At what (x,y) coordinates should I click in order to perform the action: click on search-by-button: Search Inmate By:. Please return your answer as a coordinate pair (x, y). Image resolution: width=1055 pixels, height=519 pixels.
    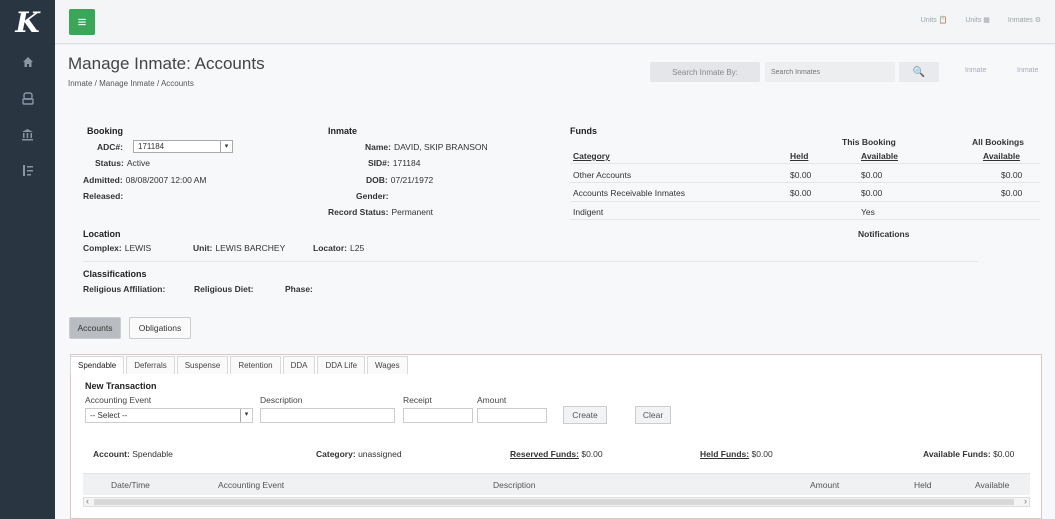
    Looking at the image, I should click on (705, 72).